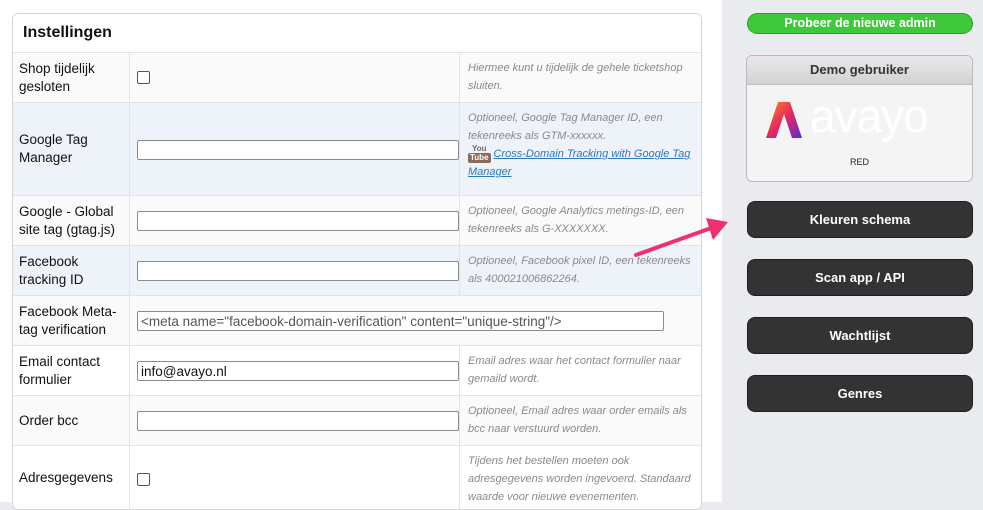 This screenshot has width=983, height=510. What do you see at coordinates (860, 219) in the screenshot?
I see `color-scheme-button: Kleuren schema` at bounding box center [860, 219].